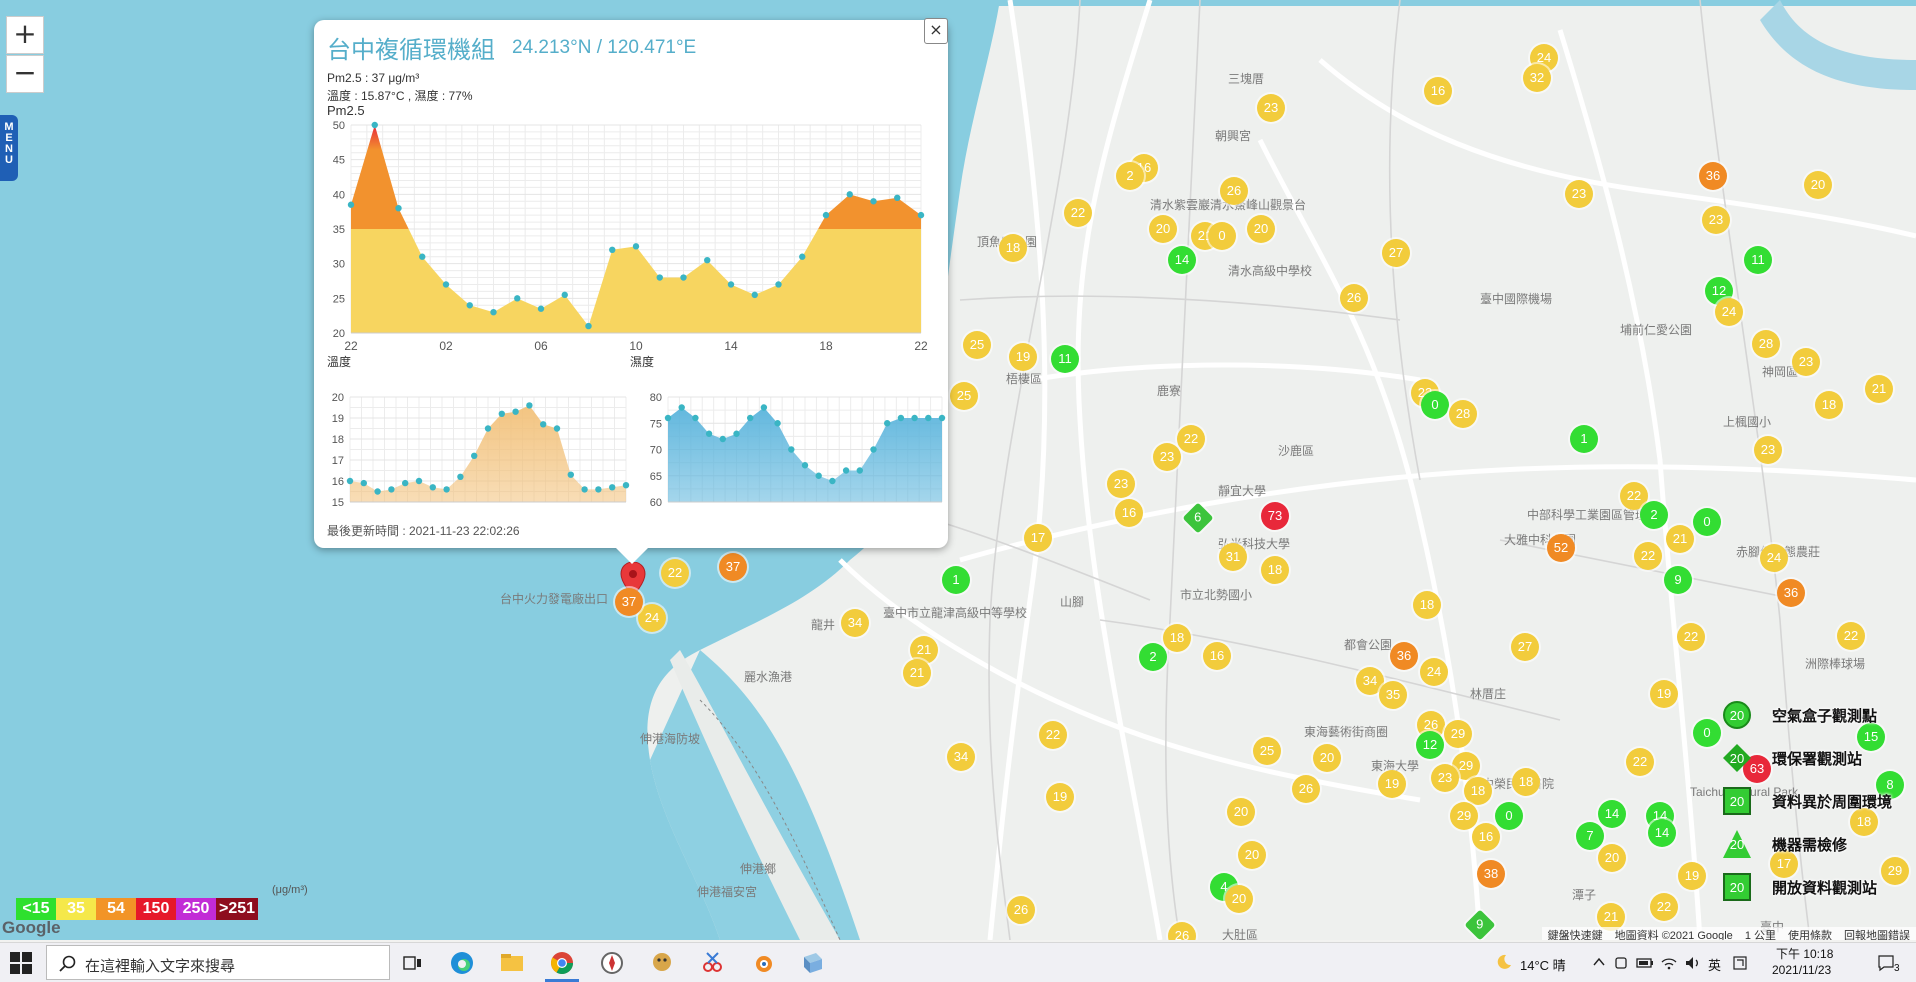 The width and height of the screenshot is (1916, 982). What do you see at coordinates (218, 962) in the screenshot?
I see `taskbar-search-box: 在這裡輸入文字來搜尋` at bounding box center [218, 962].